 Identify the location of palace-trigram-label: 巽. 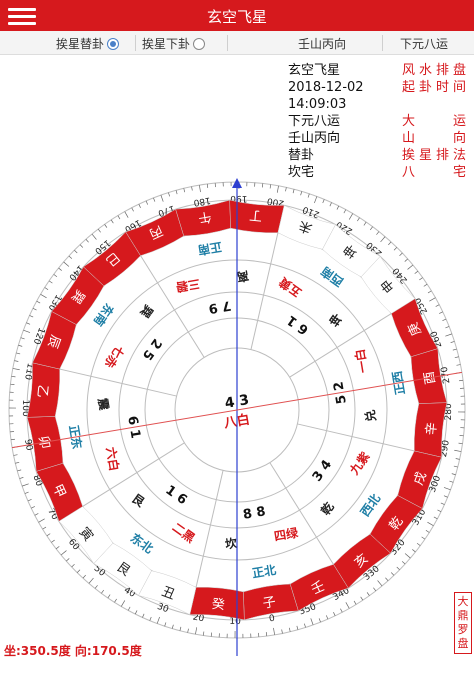
(146, 311).